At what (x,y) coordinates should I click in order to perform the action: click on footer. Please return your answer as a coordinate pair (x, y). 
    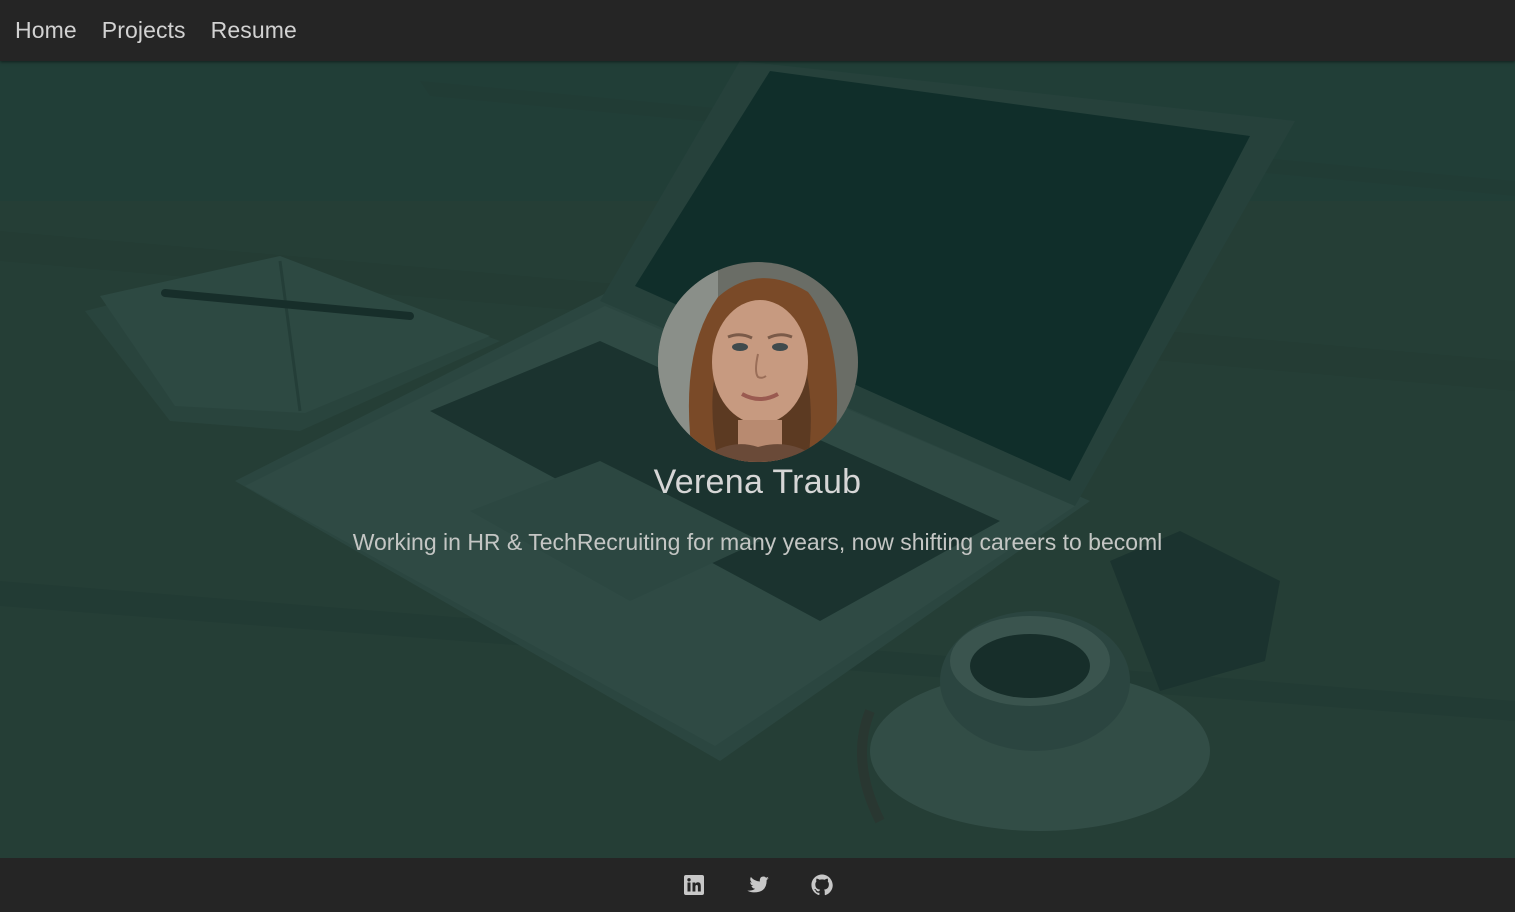
    Looking at the image, I should click on (757, 885).